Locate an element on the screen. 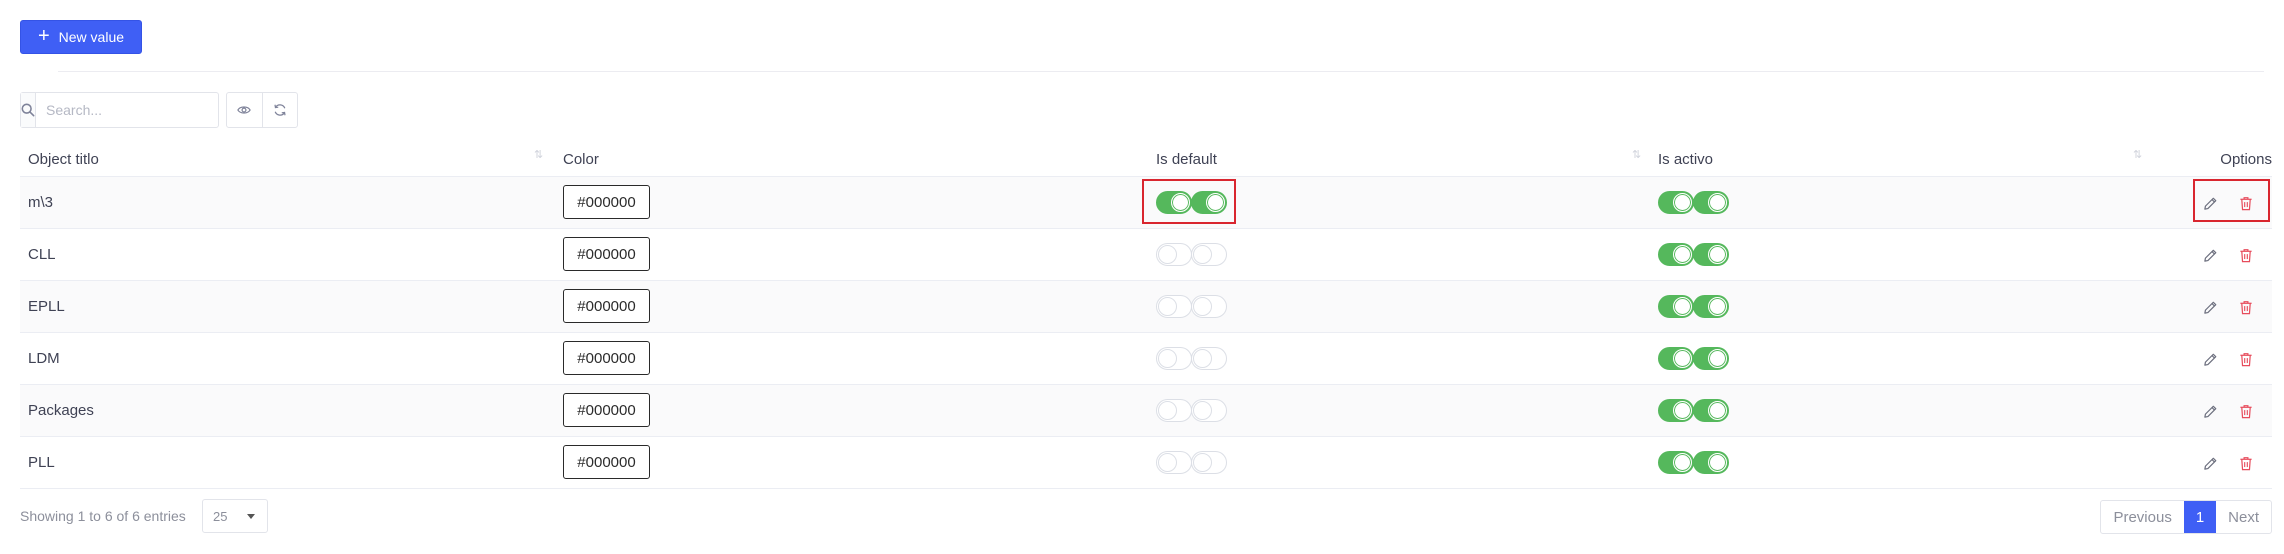 This screenshot has height=554, width=2284. header-is-active: Is activo is located at coordinates (1685, 159).